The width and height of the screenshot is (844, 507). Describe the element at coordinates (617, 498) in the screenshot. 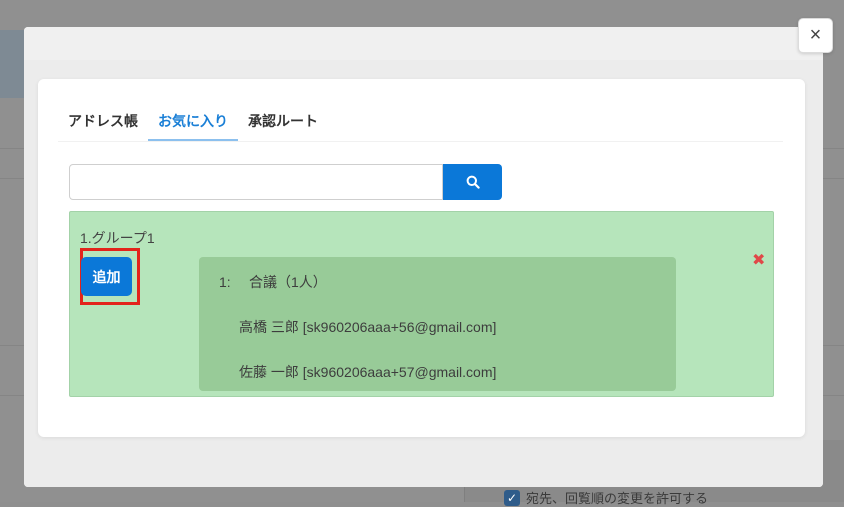

I see `background-checkbox-label: 宛先、回覧順の変更を許可する` at that location.